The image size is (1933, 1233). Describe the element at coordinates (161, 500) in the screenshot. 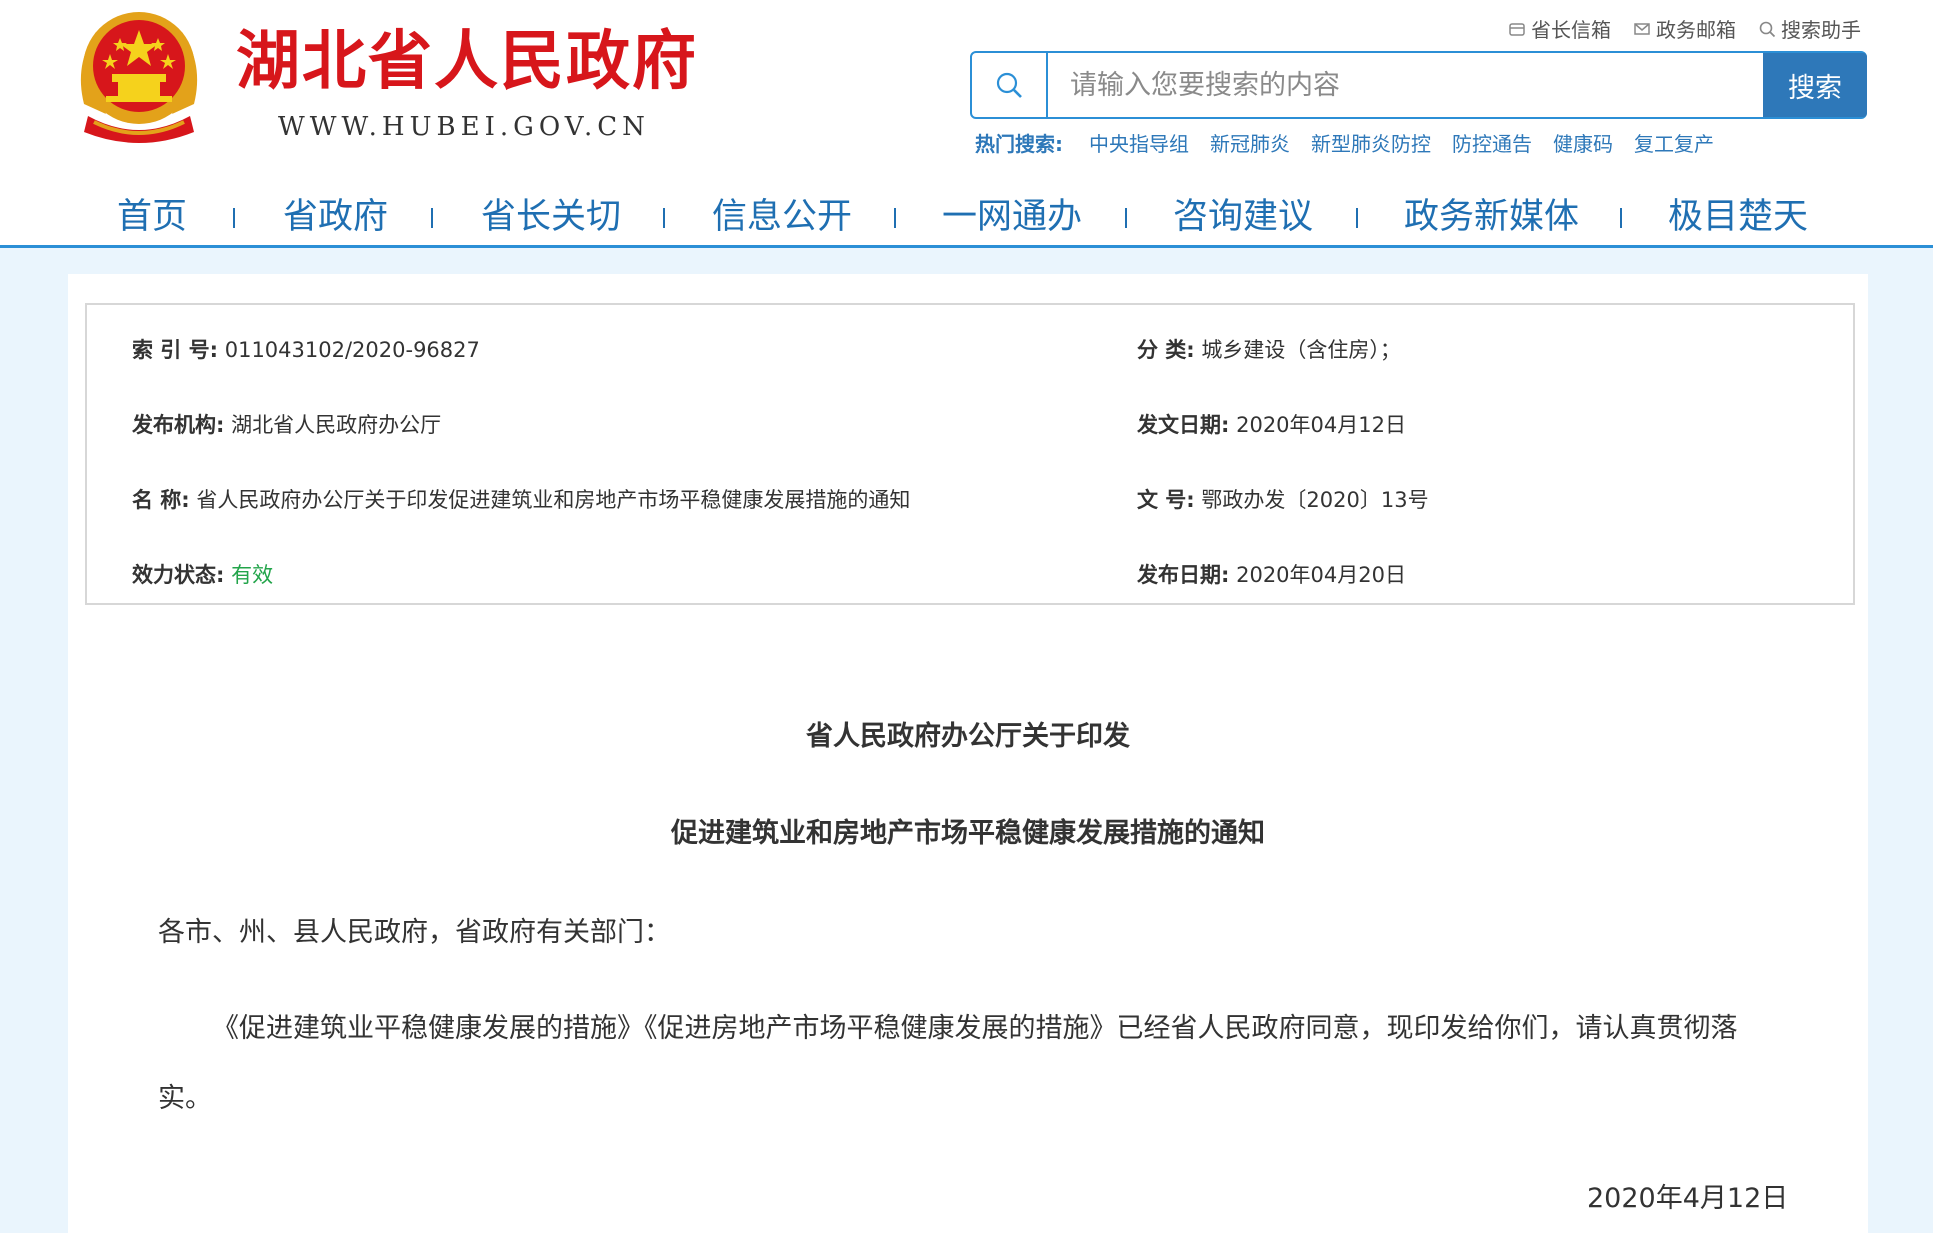

I see `meta-label: 名 称:` at that location.